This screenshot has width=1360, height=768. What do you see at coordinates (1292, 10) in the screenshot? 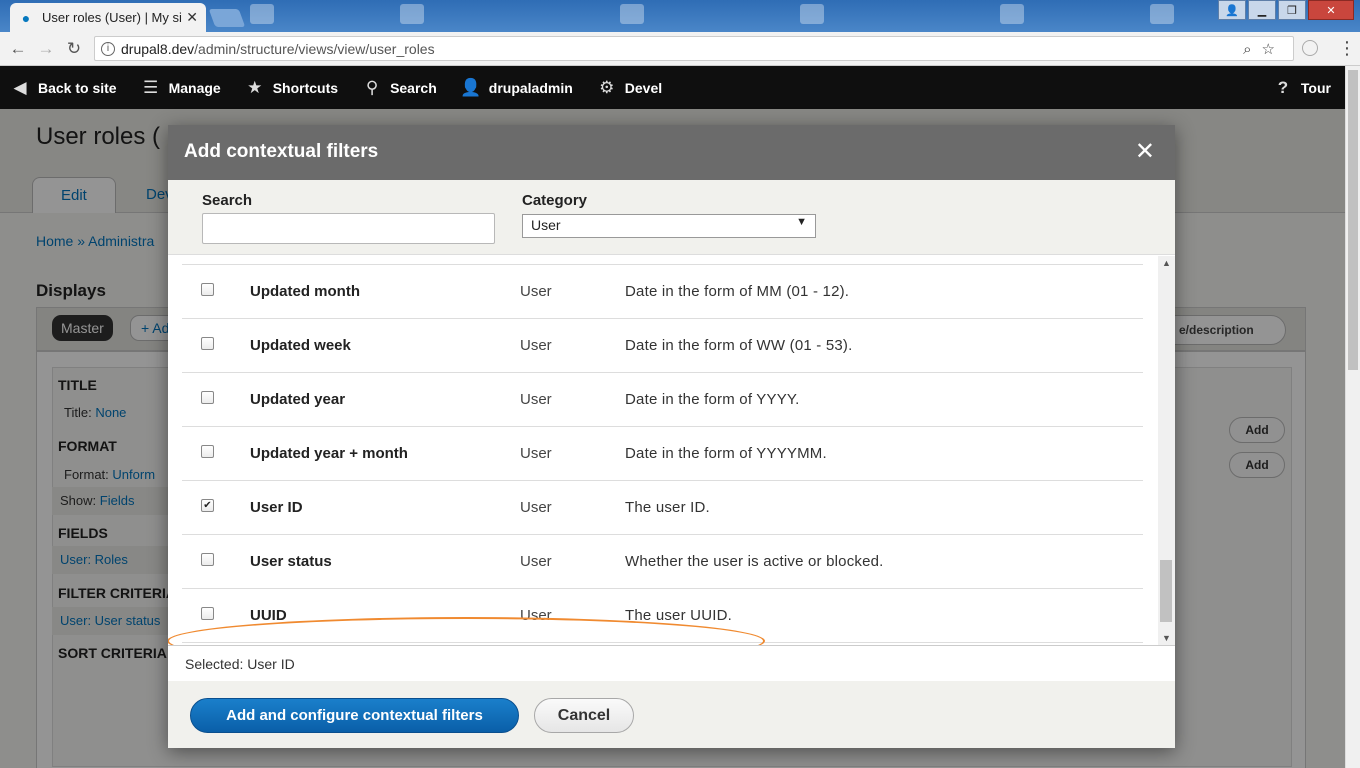
I see `maximize-icon: ❐` at bounding box center [1292, 10].